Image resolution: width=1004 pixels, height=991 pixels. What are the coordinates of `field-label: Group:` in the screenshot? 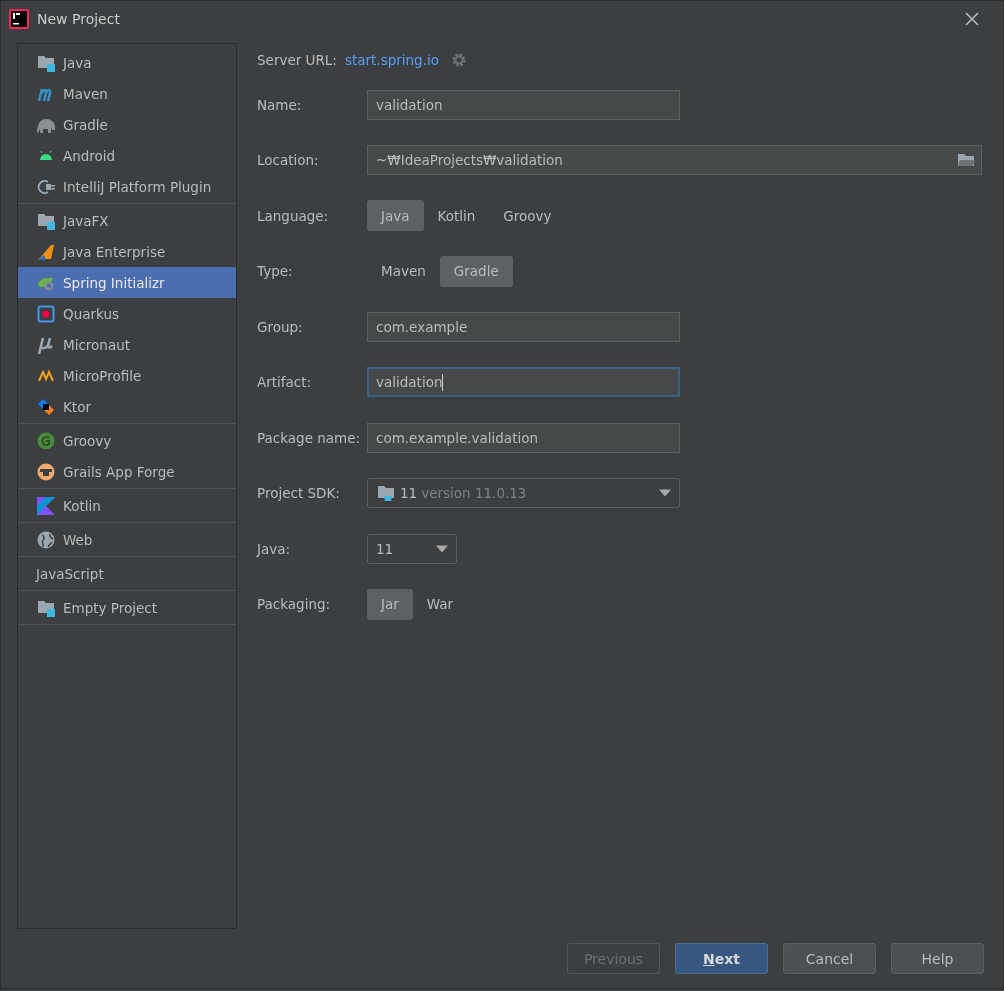 It's located at (280, 326).